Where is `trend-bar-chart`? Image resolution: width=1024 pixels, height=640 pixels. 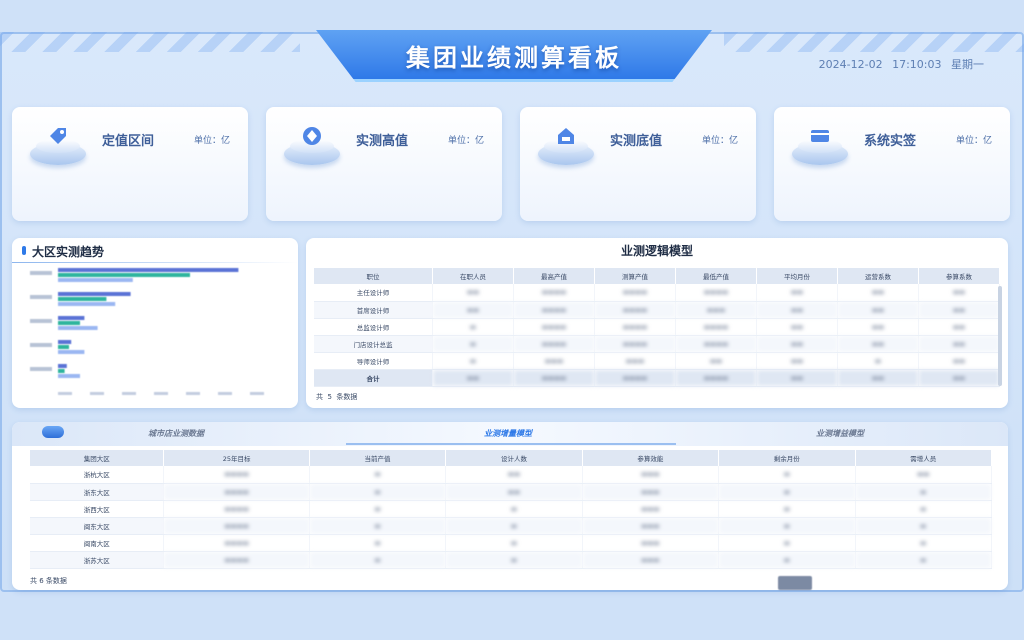 trend-bar-chart is located at coordinates (147, 331).